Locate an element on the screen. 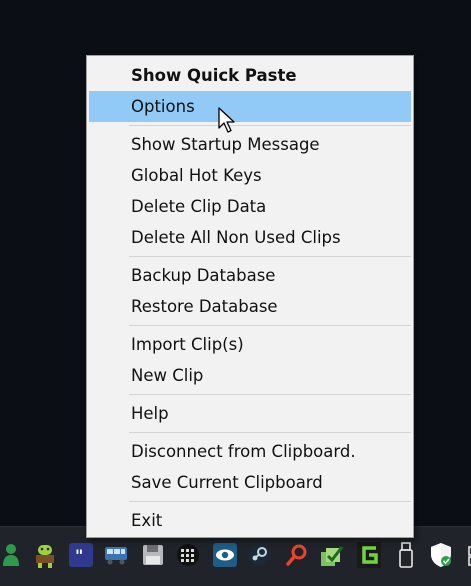 The image size is (471, 586). green-g-icon is located at coordinates (369, 555).